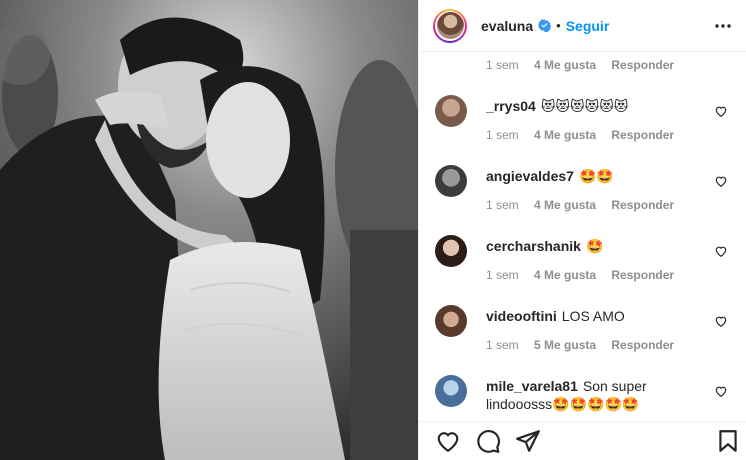  What do you see at coordinates (596, 395) in the screenshot?
I see `comment-text-block: mile_varela81 Son super lindooosss🤩🤩🤩🤩🤩` at bounding box center [596, 395].